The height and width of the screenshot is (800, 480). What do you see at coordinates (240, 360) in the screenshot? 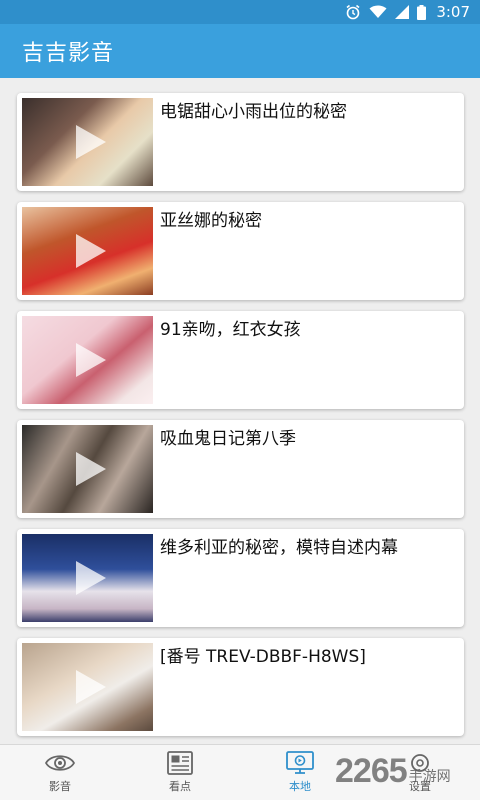
I see `video-card: 91亲吻，红衣女孩` at bounding box center [240, 360].